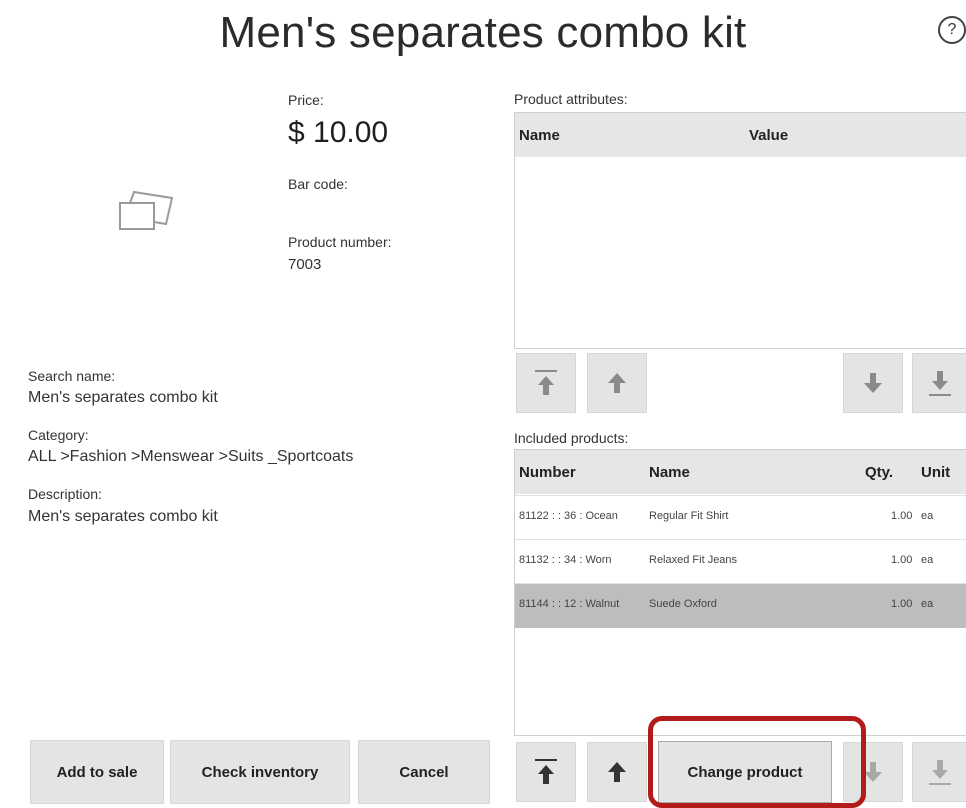 The height and width of the screenshot is (808, 966). I want to click on attributes-table: Name Value, so click(740, 230).